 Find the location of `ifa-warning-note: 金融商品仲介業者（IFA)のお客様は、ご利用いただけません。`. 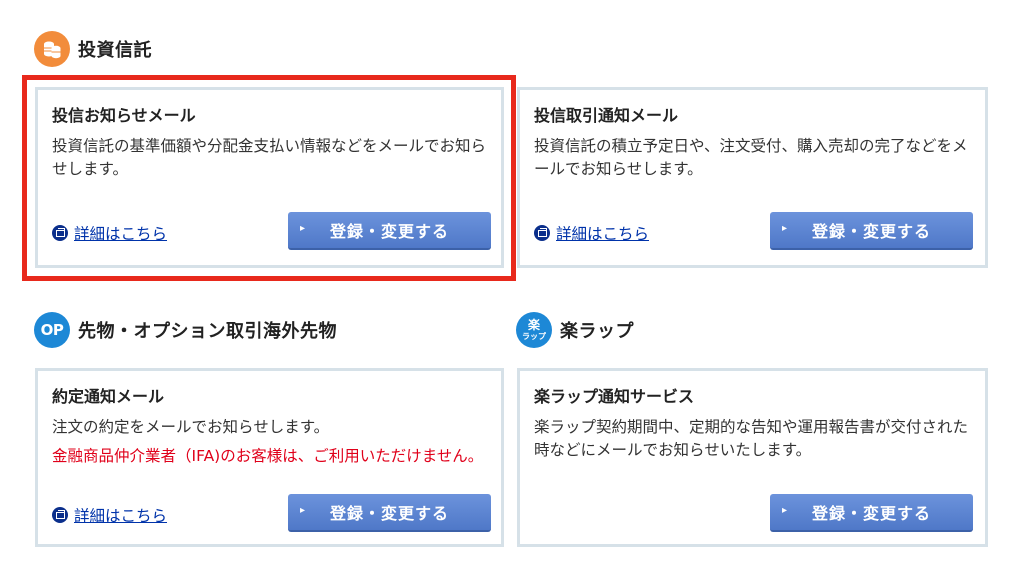

ifa-warning-note: 金融商品仲介業者（IFA)のお客様は、ご利用いただけません。 is located at coordinates (268, 456).